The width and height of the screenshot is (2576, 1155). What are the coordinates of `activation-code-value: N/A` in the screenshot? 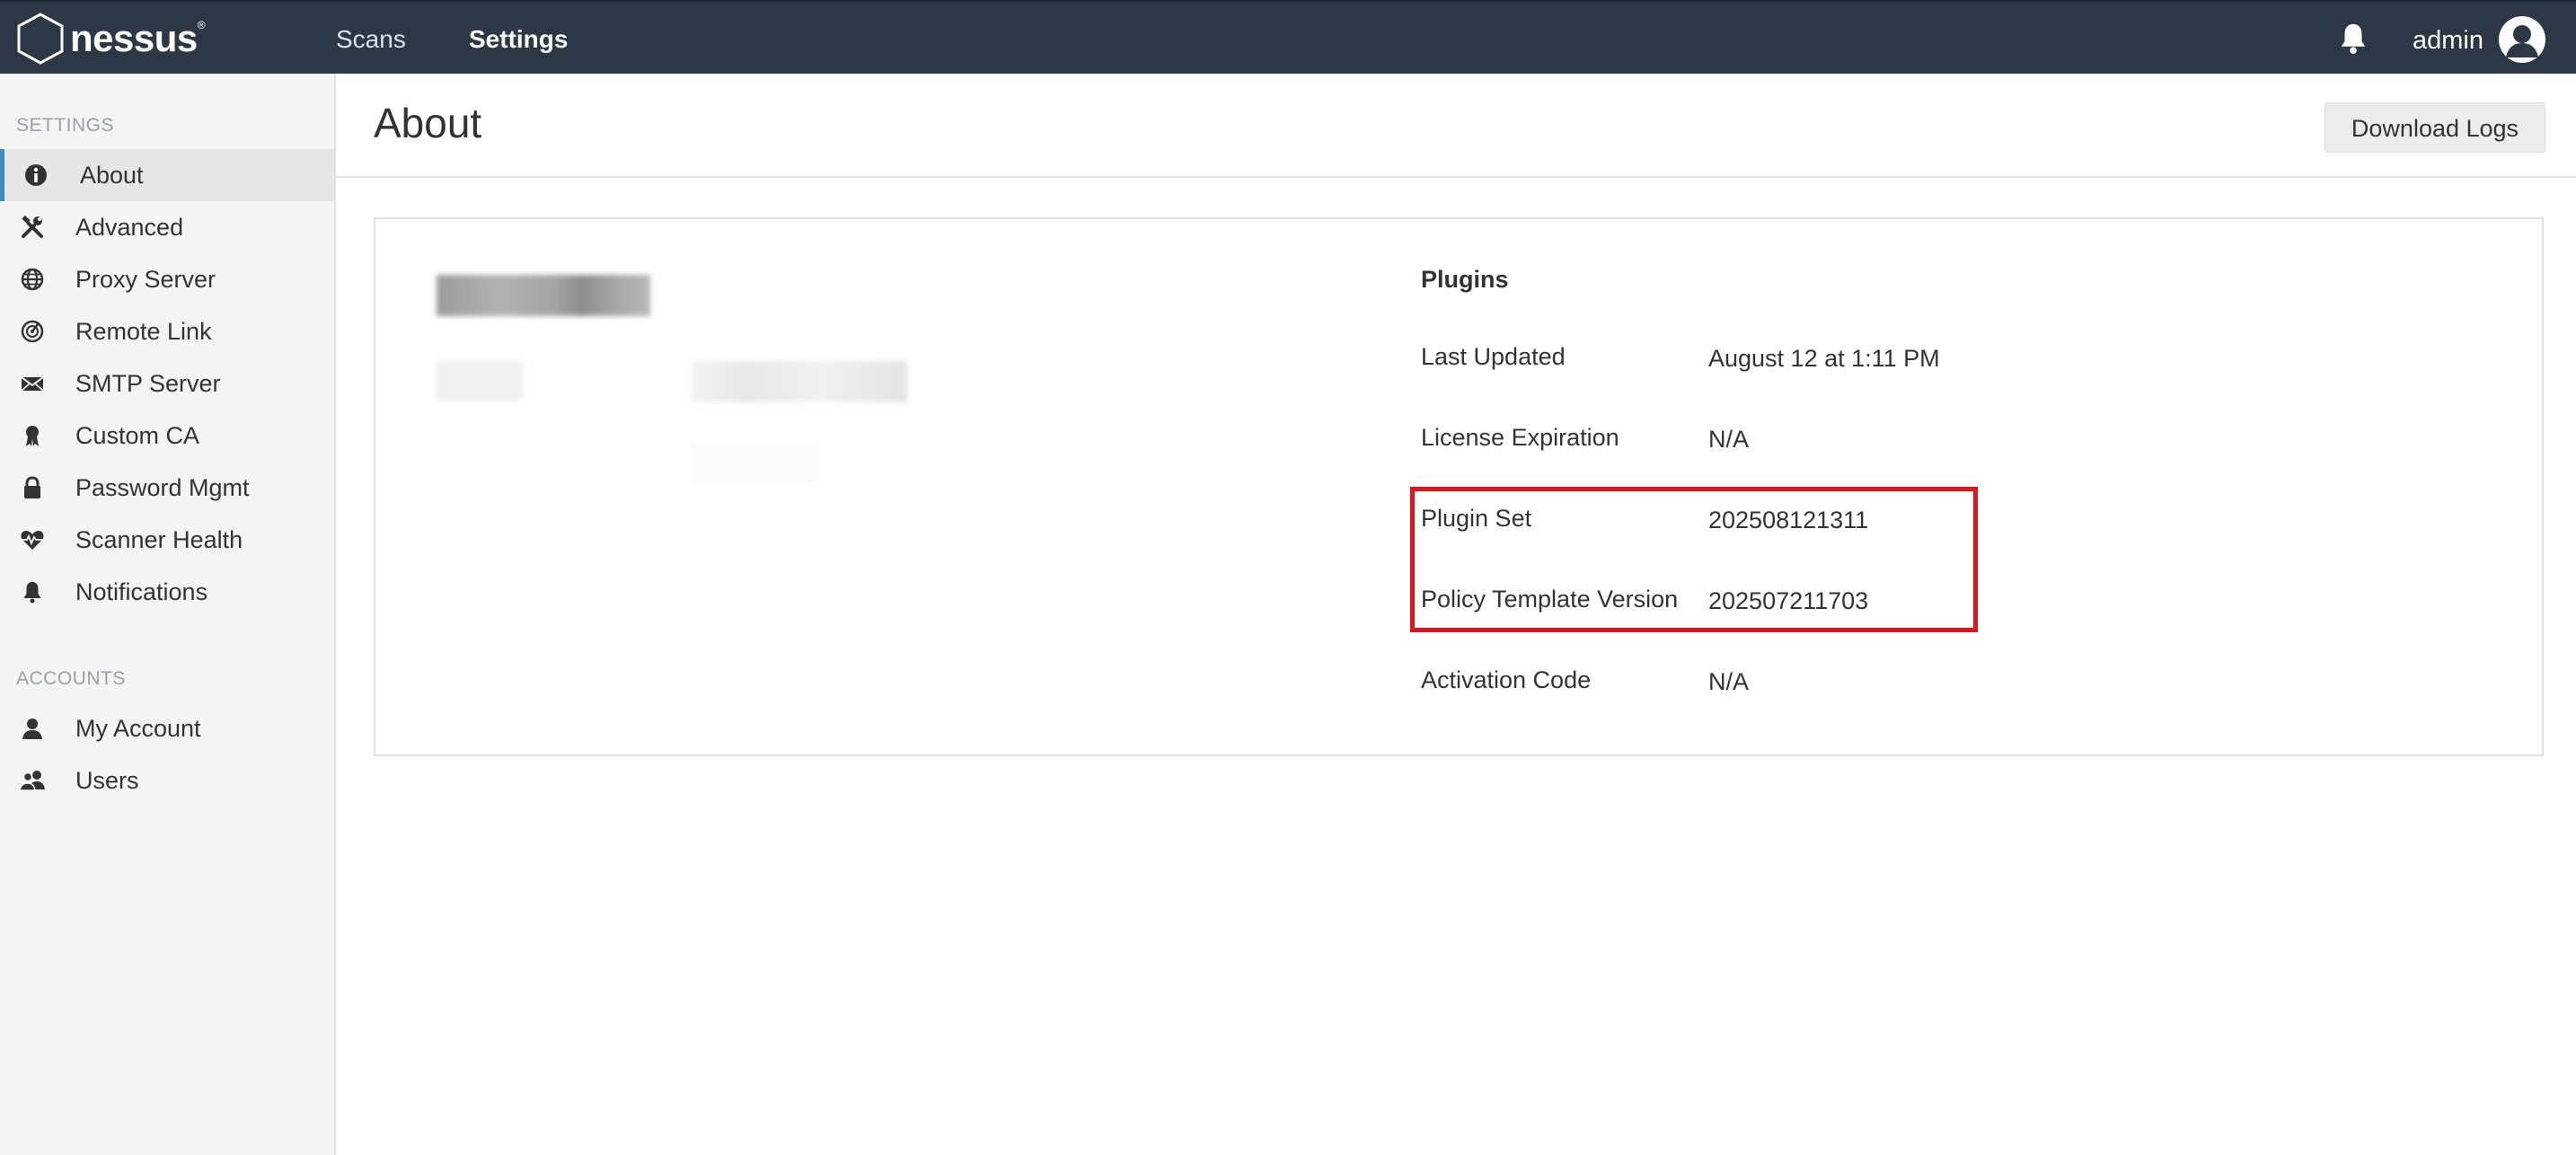 It's located at (1729, 681).